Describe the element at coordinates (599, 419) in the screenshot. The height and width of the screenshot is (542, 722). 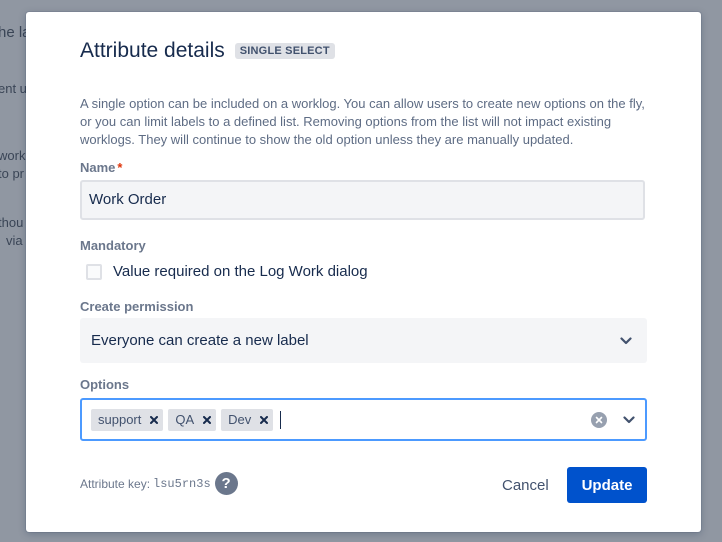
I see `clear-icon` at that location.